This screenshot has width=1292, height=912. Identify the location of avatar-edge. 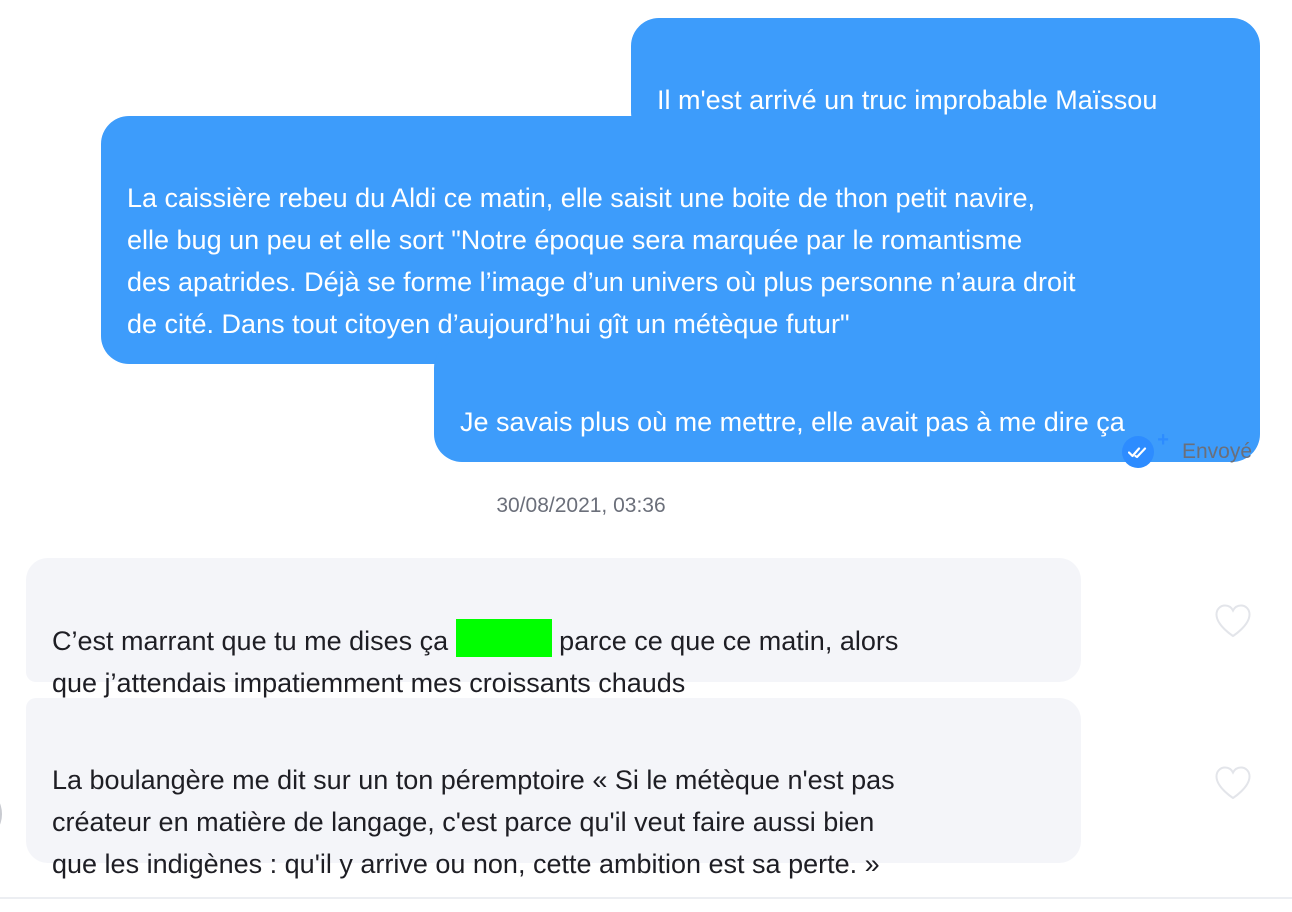
(1, 814).